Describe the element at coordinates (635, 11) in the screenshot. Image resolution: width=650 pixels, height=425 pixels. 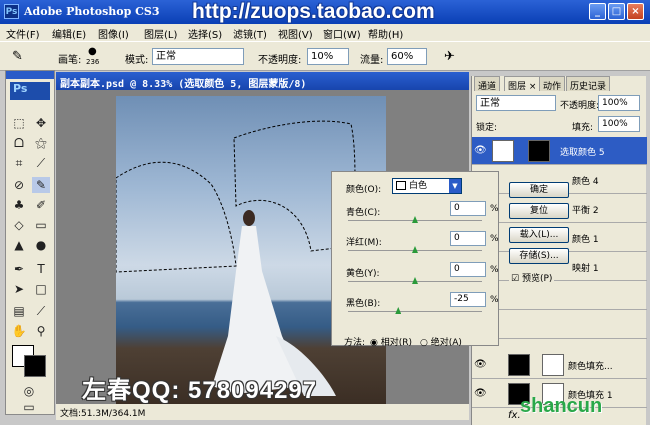
I see `close-button: ×` at that location.